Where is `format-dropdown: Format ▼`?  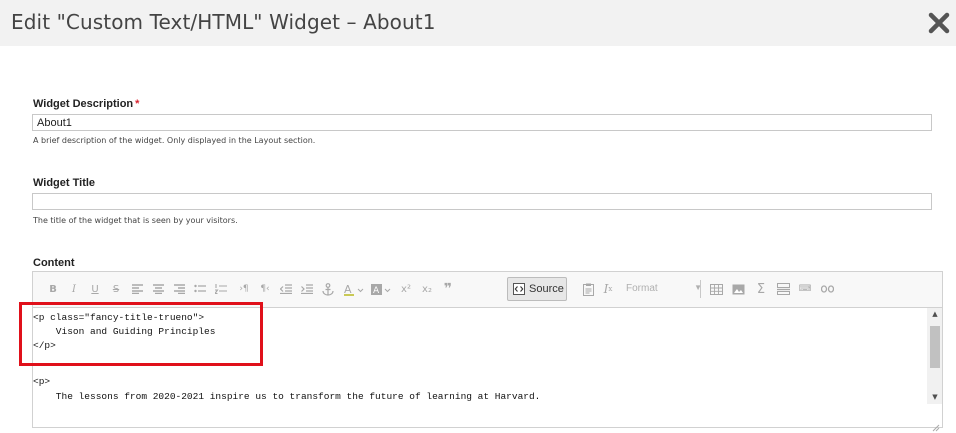 format-dropdown: Format ▼ is located at coordinates (664, 290).